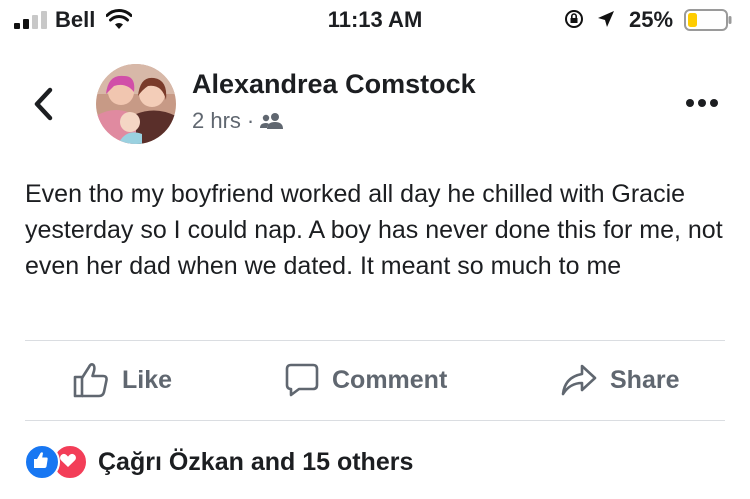 The width and height of the screenshot is (750, 499). Describe the element at coordinates (42, 462) in the screenshot. I see `like-reaction-icon` at that location.